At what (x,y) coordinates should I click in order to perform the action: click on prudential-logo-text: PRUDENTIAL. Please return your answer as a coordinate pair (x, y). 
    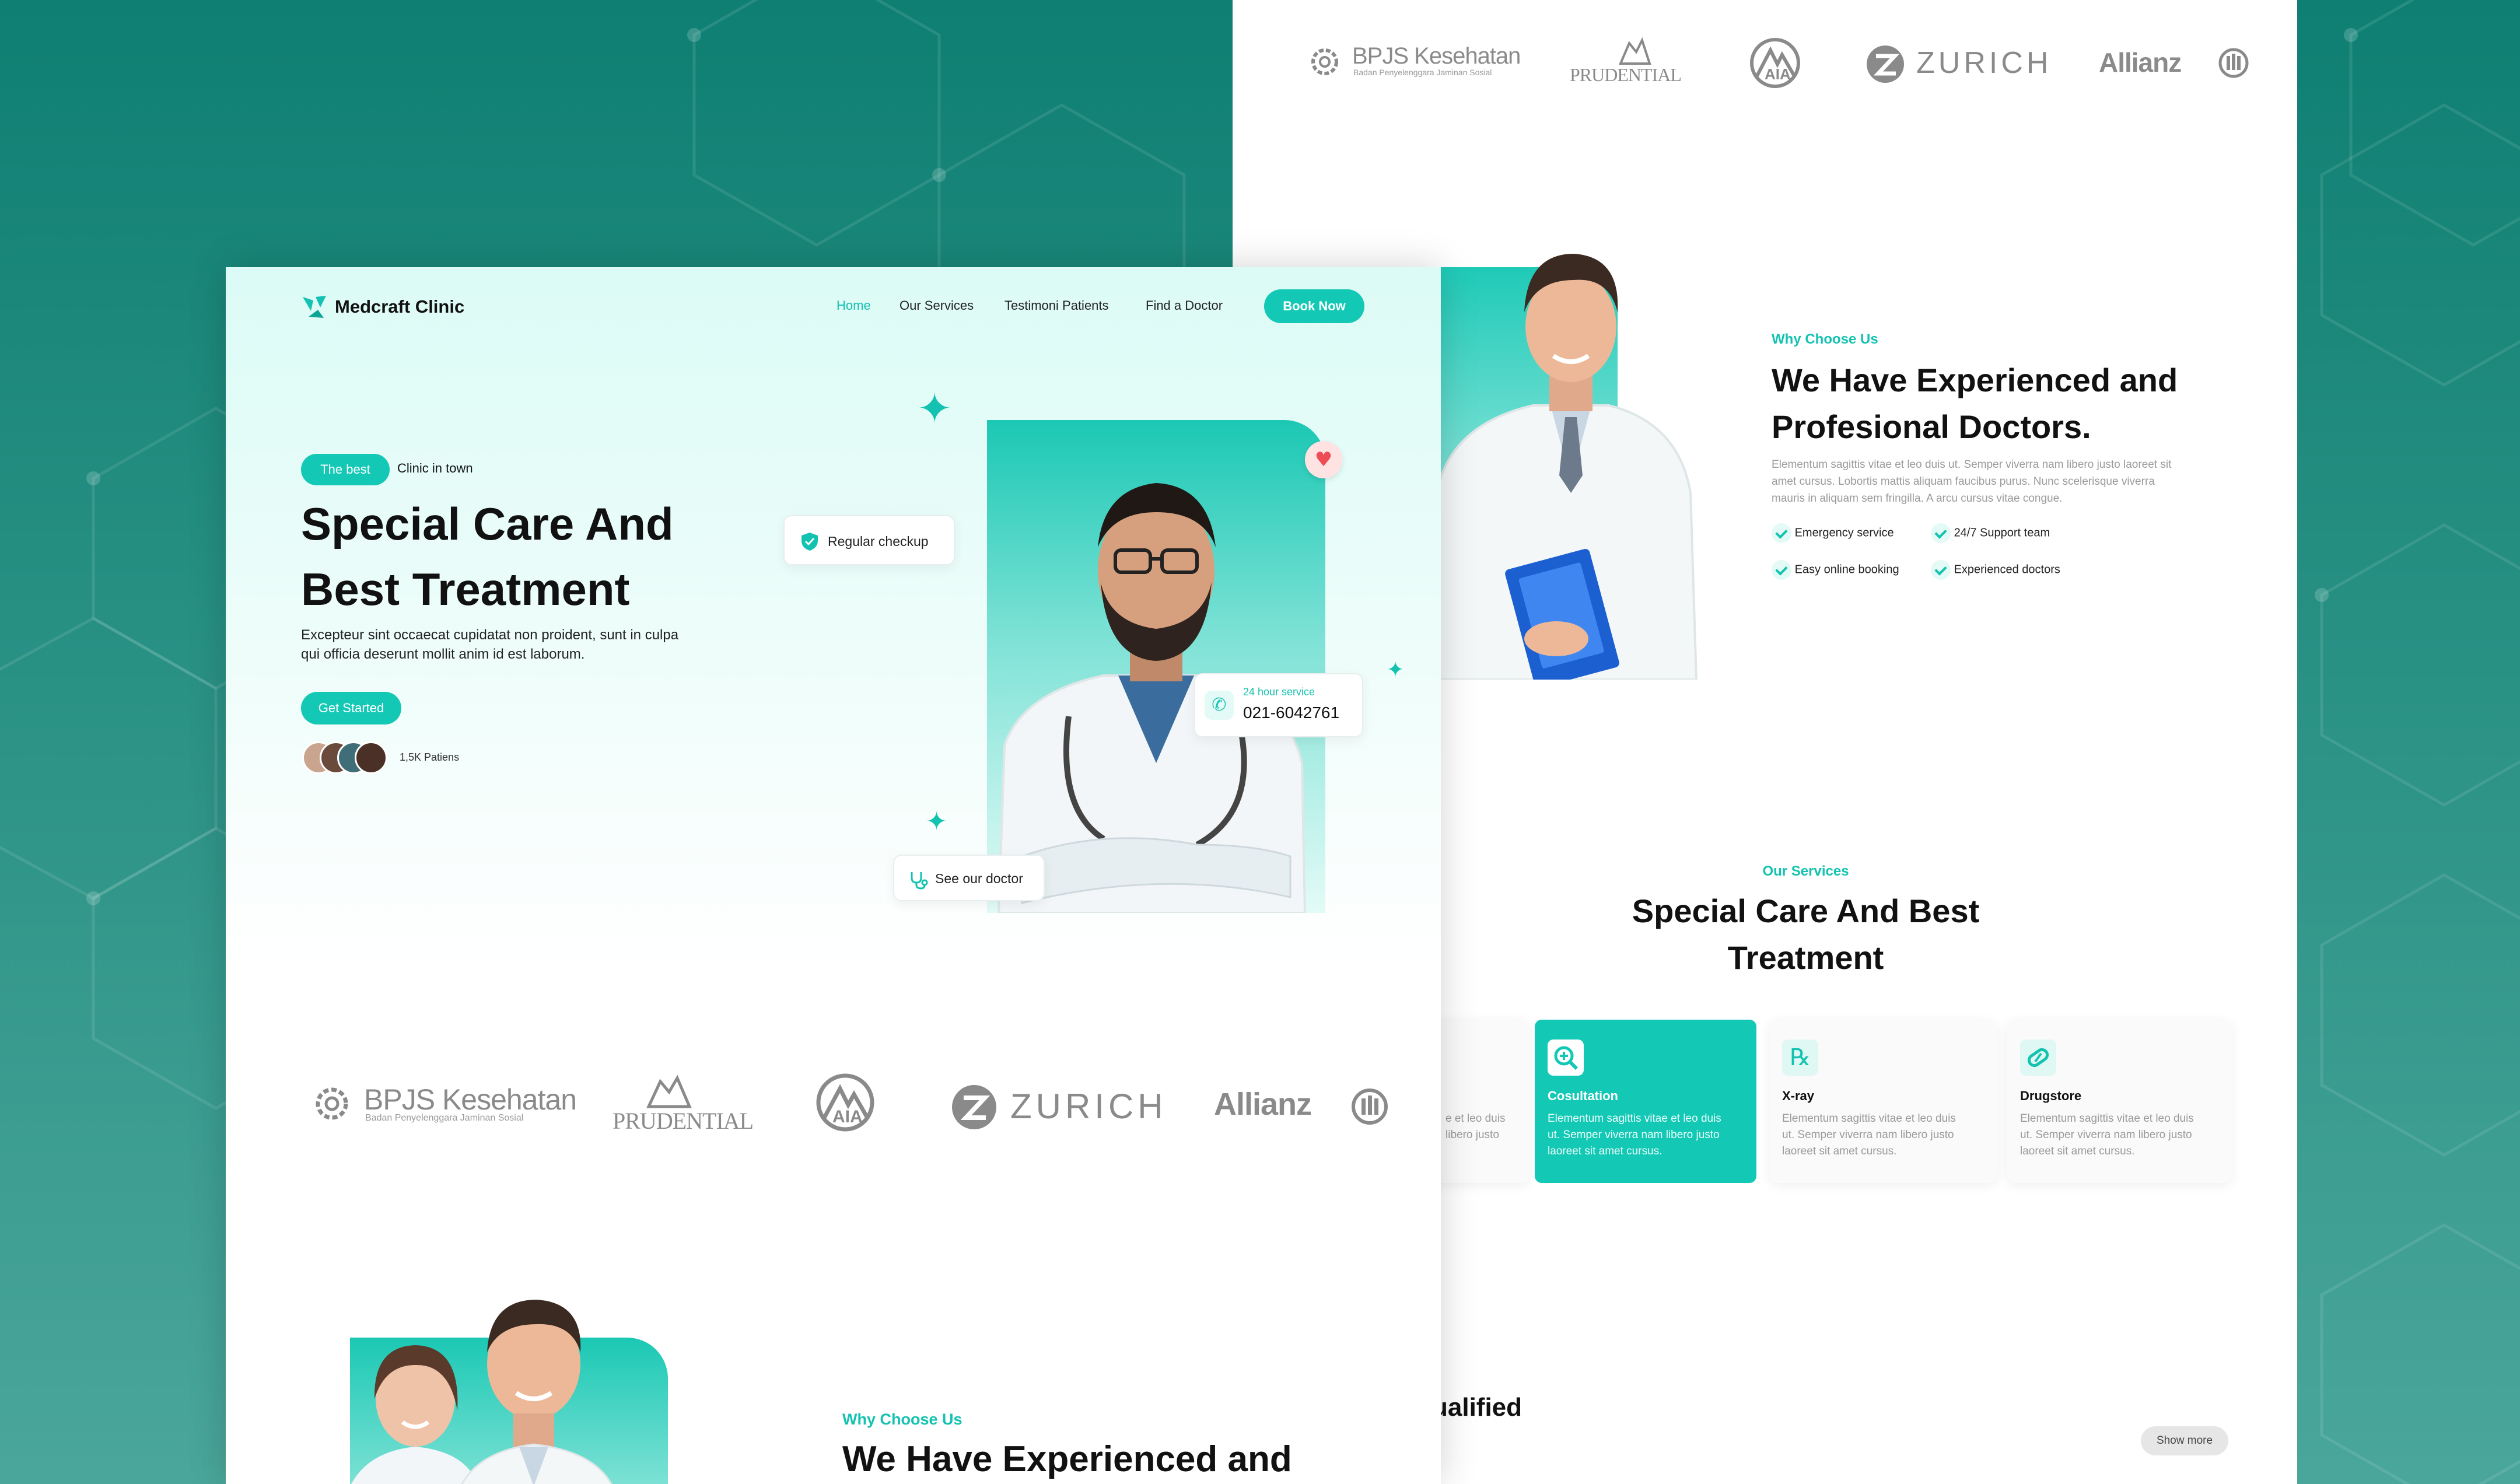
    Looking at the image, I should click on (683, 1121).